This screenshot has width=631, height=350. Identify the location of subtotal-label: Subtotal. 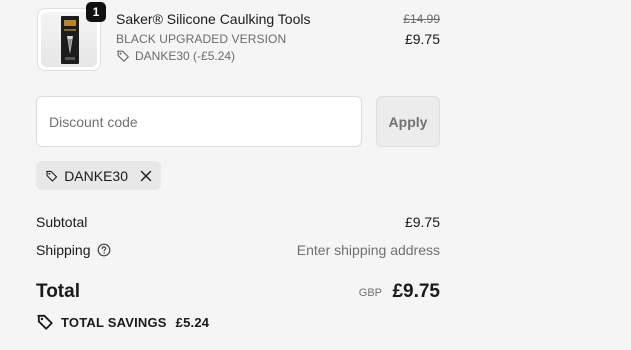
(62, 222).